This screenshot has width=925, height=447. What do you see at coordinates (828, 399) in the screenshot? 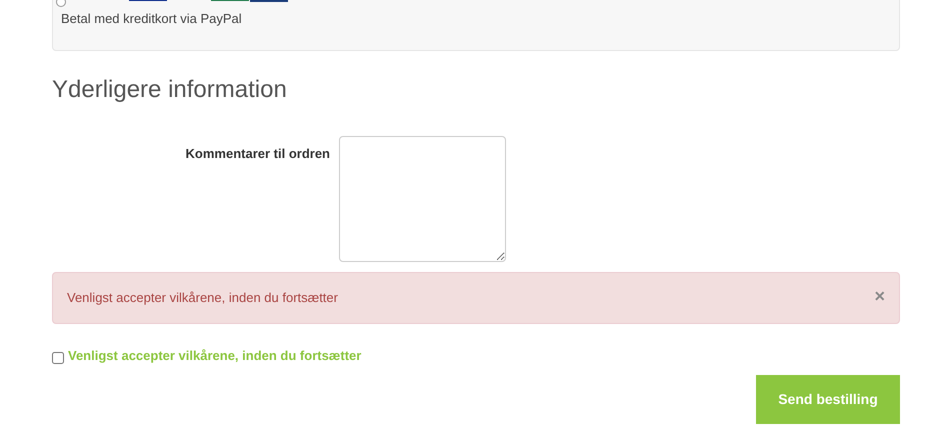
I see `submit-button: Send bestilling` at bounding box center [828, 399].